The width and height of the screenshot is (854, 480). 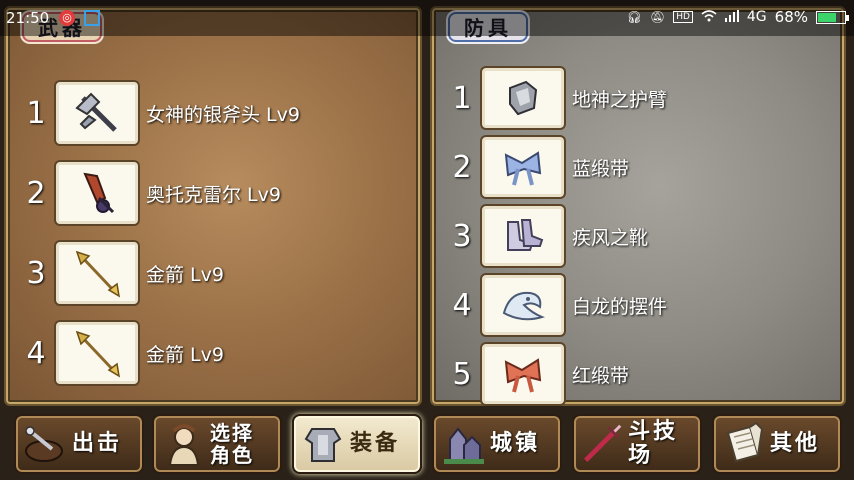 What do you see at coordinates (709, 17) in the screenshot?
I see `wifi-icon` at bounding box center [709, 17].